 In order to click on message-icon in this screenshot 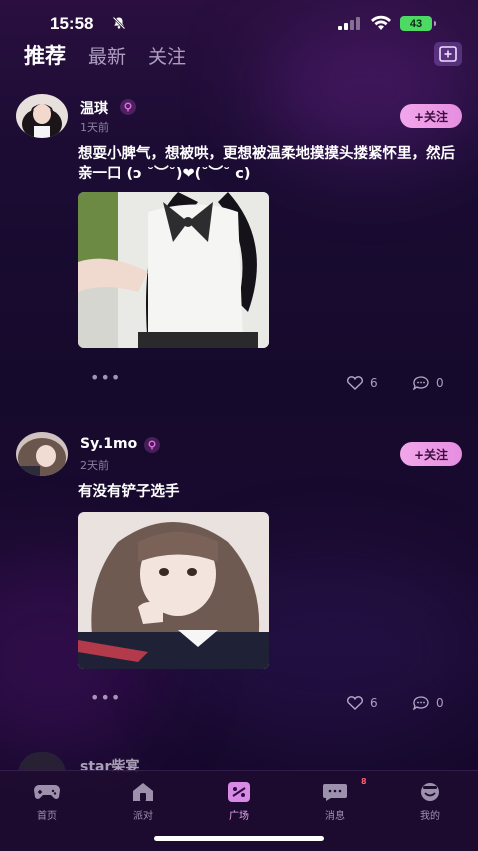, I will do `click(335, 792)`.